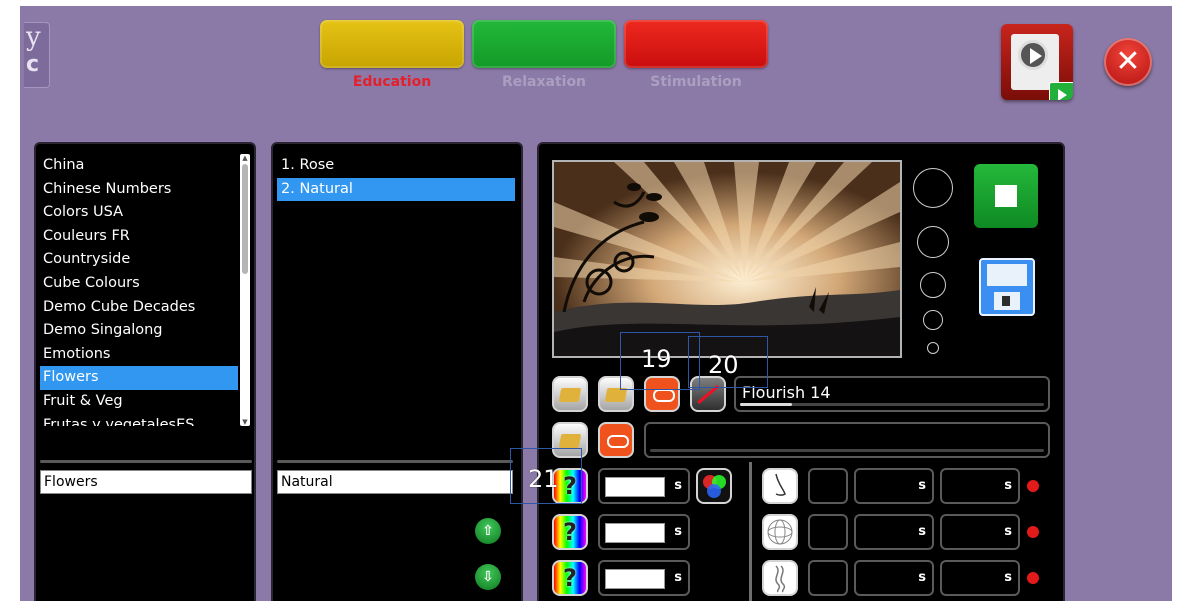 The height and width of the screenshot is (601, 1185). Describe the element at coordinates (696, 44) in the screenshot. I see `tab-stimulation` at that location.